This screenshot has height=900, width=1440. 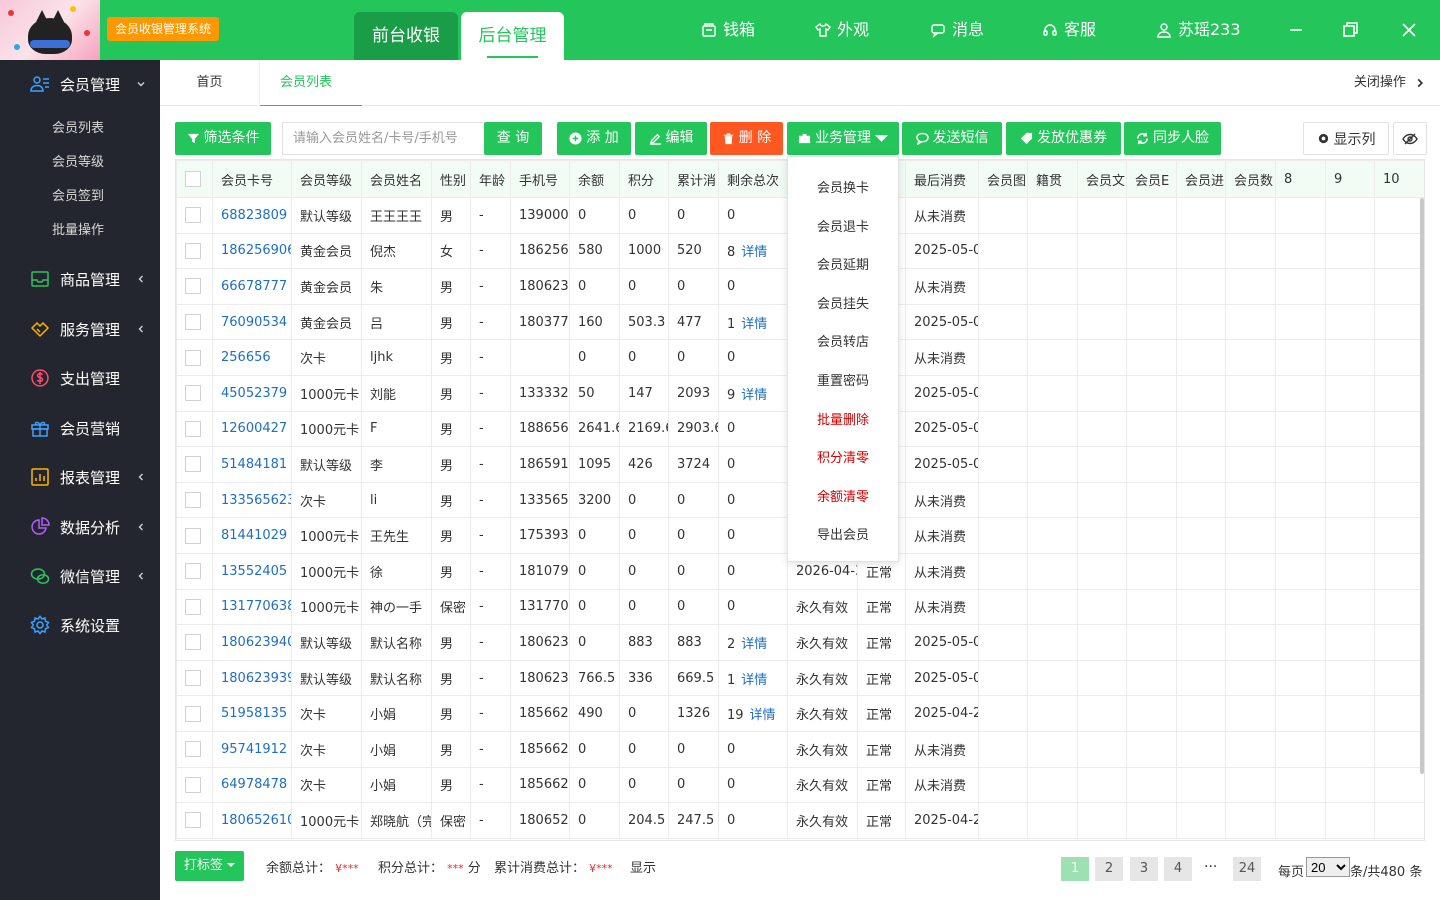 What do you see at coordinates (843, 340) in the screenshot?
I see `menu-item: 会员转店` at bounding box center [843, 340].